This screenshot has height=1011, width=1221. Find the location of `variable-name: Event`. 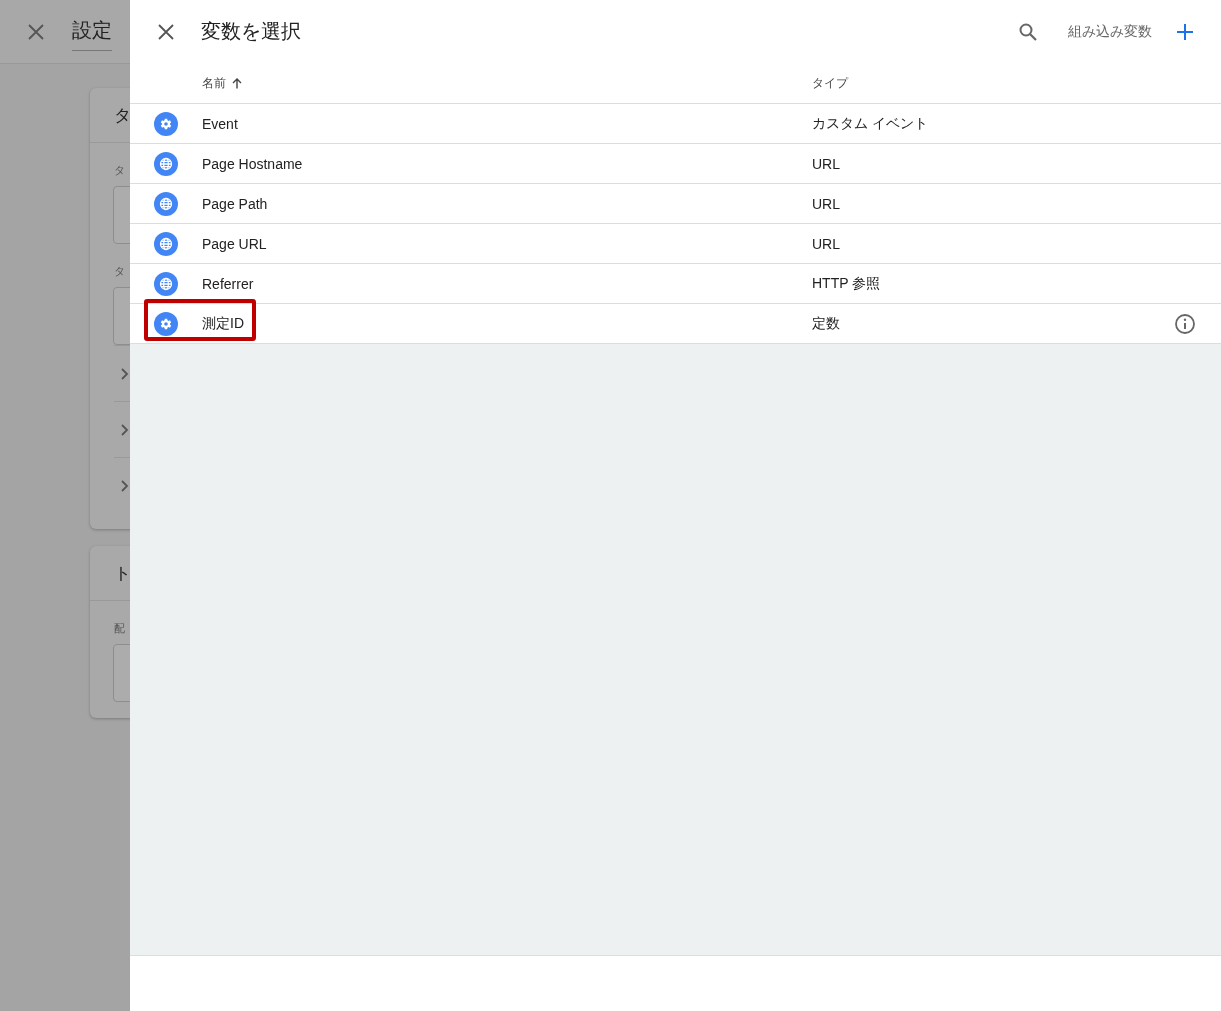

variable-name: Event is located at coordinates (220, 123).